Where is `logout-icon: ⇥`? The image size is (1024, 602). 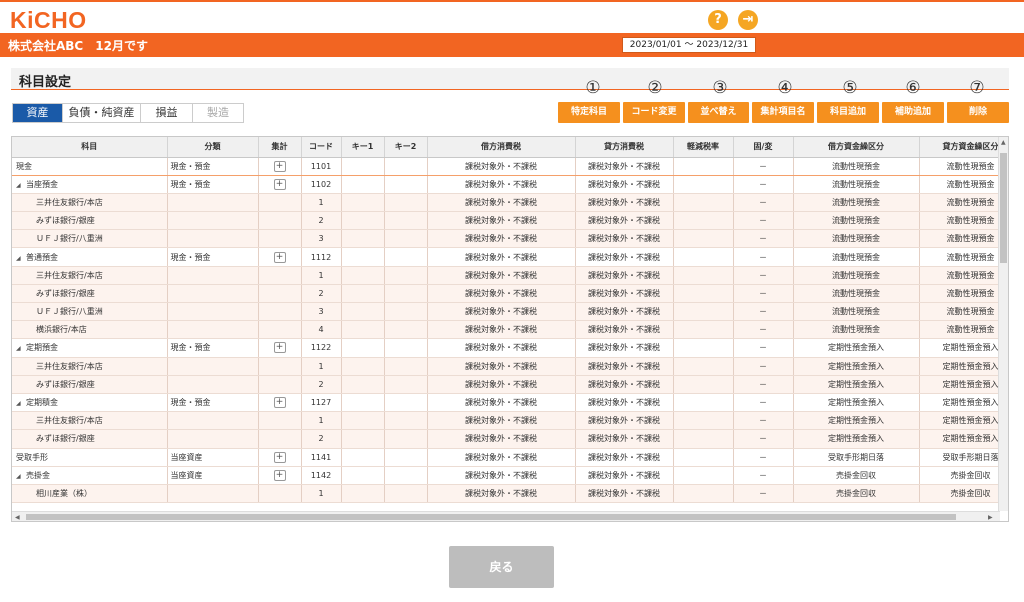
logout-icon: ⇥ is located at coordinates (748, 20).